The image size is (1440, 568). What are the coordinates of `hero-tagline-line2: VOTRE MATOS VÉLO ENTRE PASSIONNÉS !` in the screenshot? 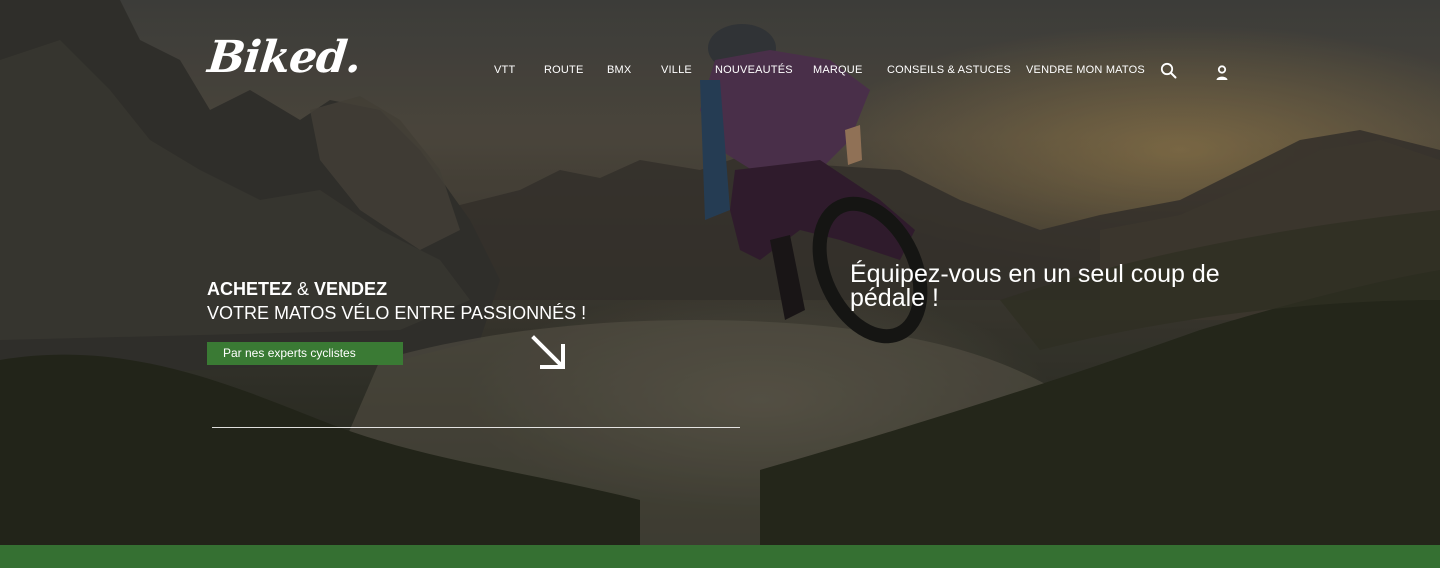 It's located at (397, 313).